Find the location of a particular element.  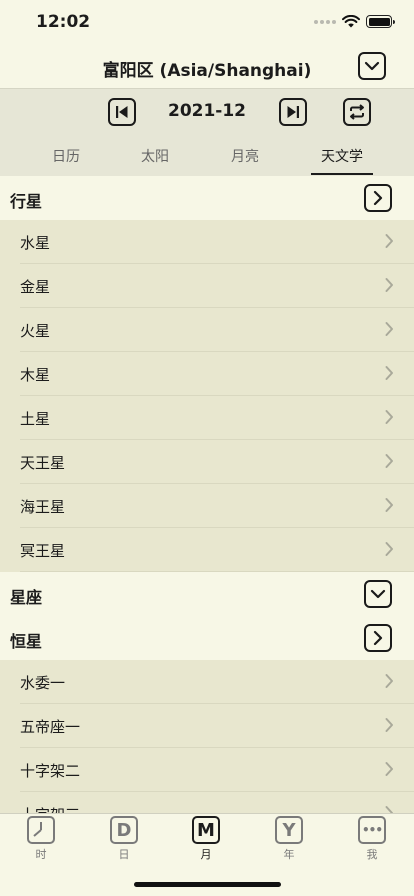

constellations-toggle-button is located at coordinates (378, 594).